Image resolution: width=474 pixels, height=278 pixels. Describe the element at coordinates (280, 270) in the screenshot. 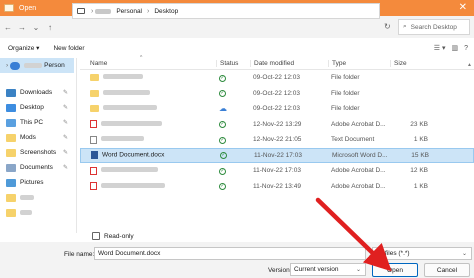

I see `version-label: Version:` at that location.